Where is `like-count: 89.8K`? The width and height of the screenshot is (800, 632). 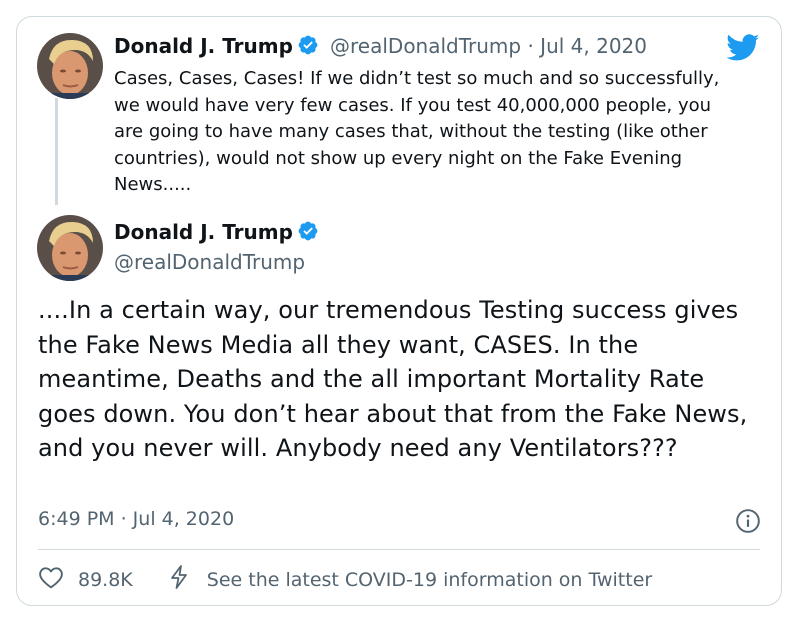 like-count: 89.8K is located at coordinates (105, 580).